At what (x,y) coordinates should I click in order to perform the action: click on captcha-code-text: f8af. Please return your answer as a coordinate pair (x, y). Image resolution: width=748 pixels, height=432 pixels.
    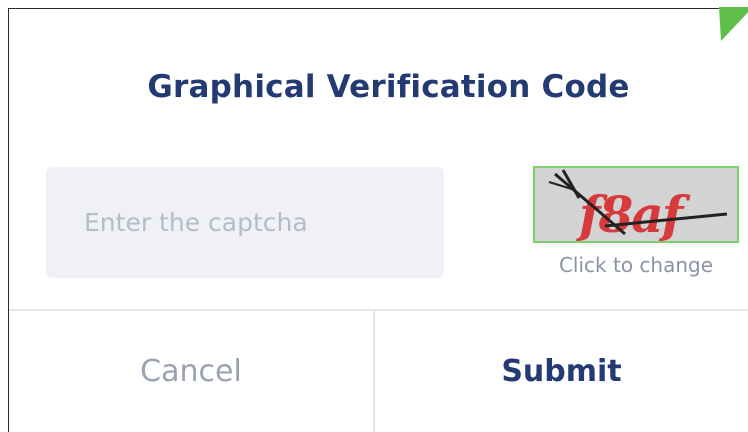
    Looking at the image, I should click on (633, 213).